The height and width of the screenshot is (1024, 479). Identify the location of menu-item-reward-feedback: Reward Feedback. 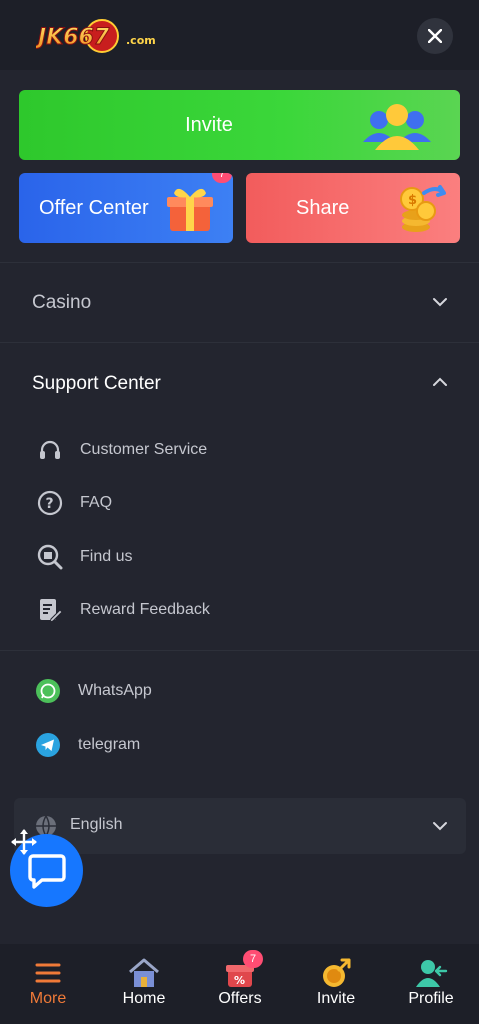
(123, 610).